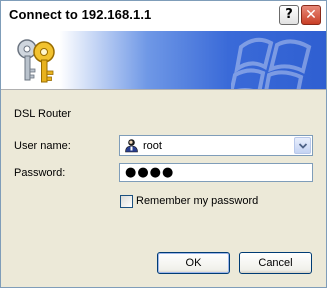 The image size is (327, 288). I want to click on chevron-down-icon, so click(303, 146).